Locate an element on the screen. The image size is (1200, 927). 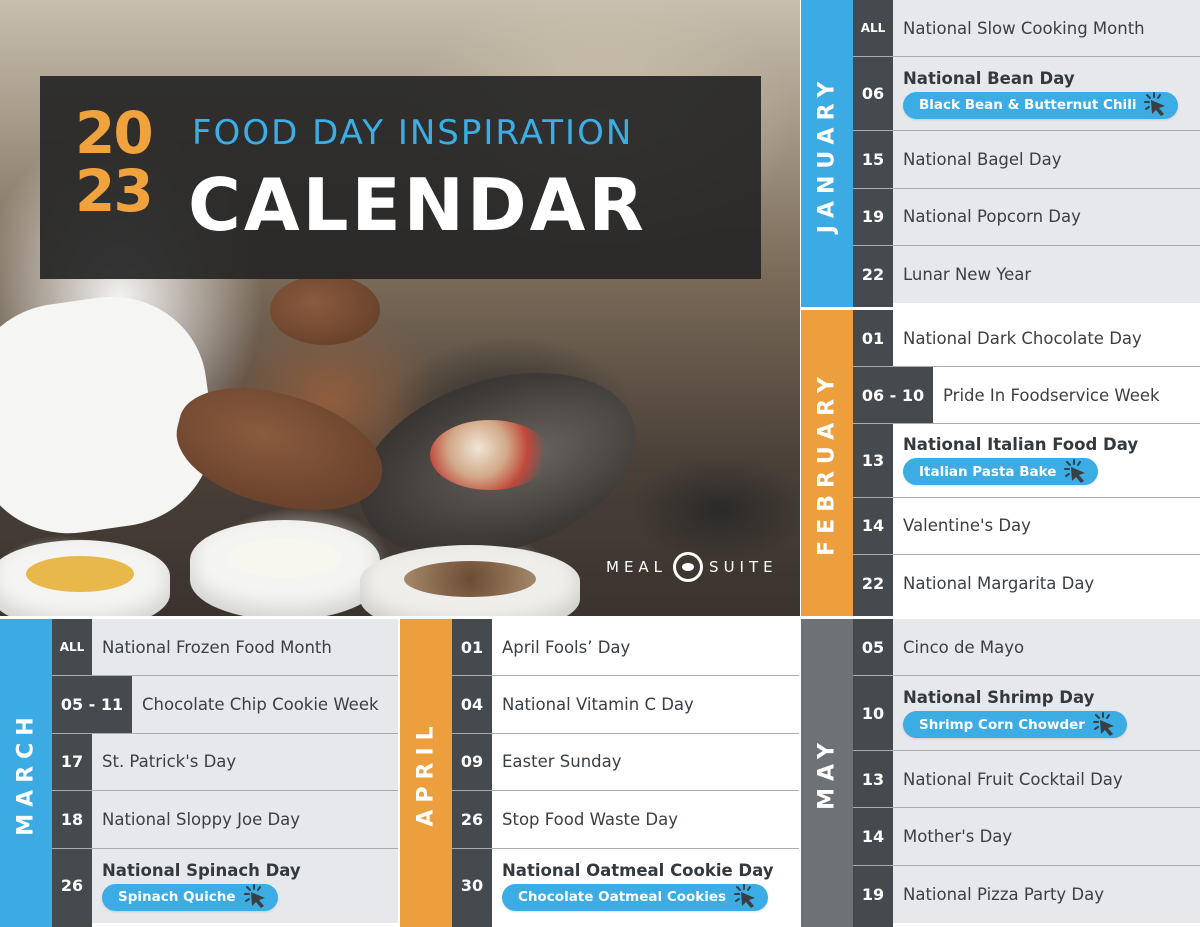
event-row: 17 St. Patrick's Day is located at coordinates (225, 762).